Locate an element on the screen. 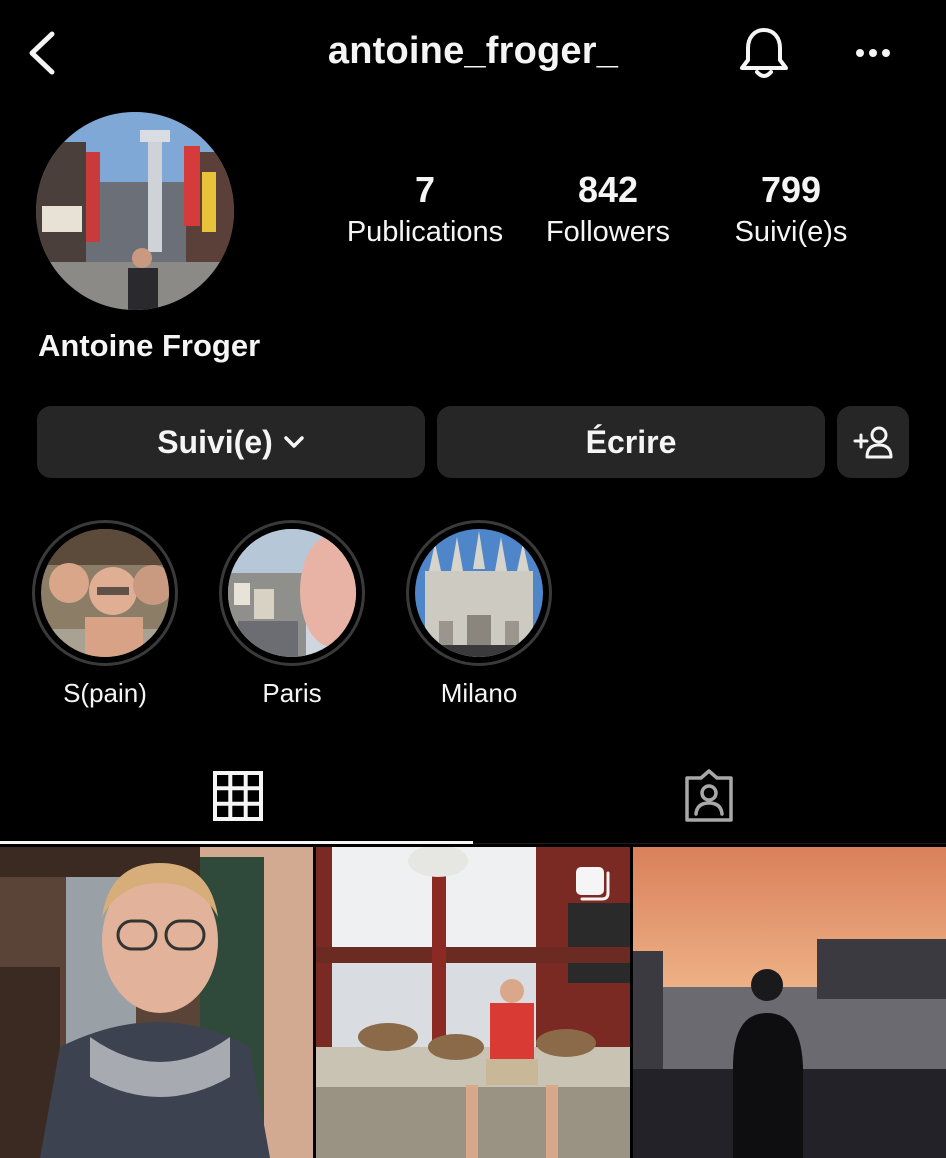  tagged-icon is located at coordinates (709, 796).